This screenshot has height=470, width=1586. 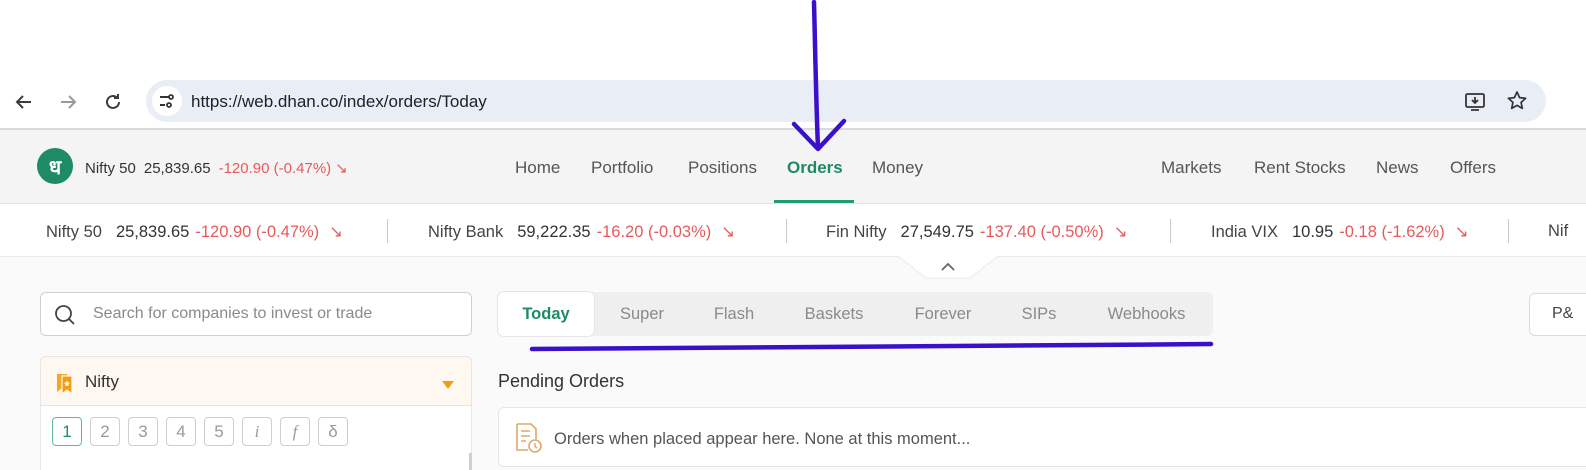 I want to click on nav-rent-stocks: Rent Stocks, so click(x=1300, y=168).